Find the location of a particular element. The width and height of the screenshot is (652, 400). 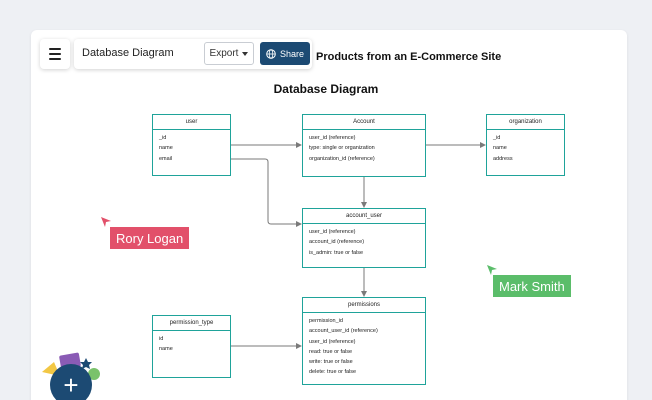

entity-field: delete: true or false is located at coordinates (333, 372).